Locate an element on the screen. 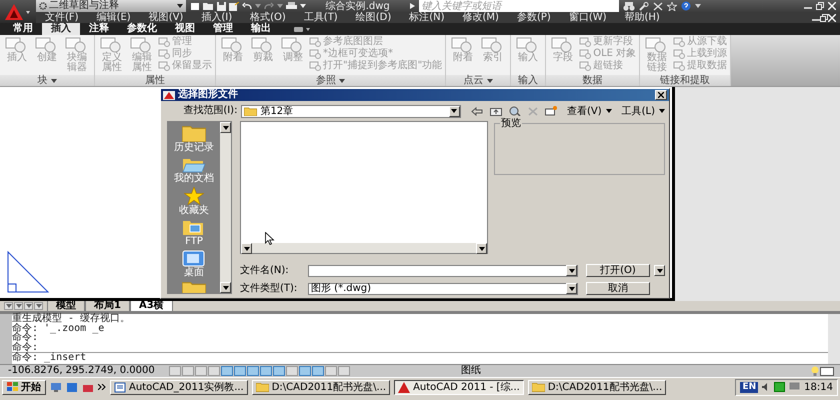  ribbon-tab: 输出 is located at coordinates (261, 29).